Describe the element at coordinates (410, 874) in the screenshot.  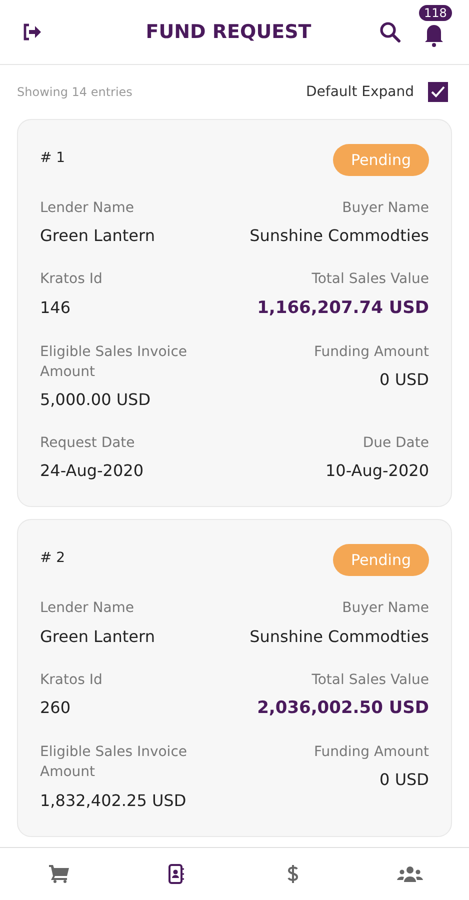
I see `users-icon` at that location.